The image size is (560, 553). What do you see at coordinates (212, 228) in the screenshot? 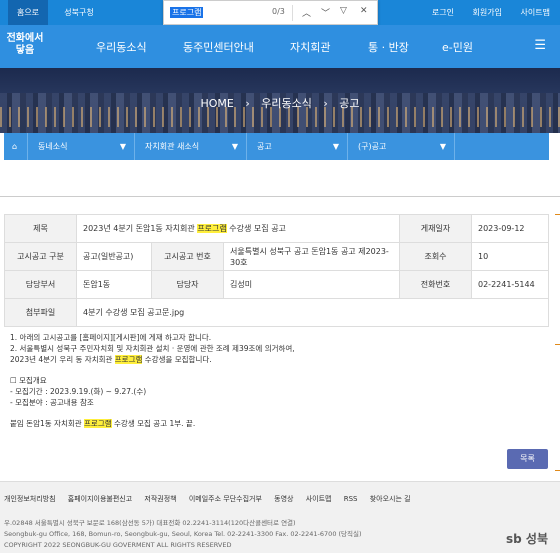
I see `post-title-highlight: 프로그램` at bounding box center [212, 228].